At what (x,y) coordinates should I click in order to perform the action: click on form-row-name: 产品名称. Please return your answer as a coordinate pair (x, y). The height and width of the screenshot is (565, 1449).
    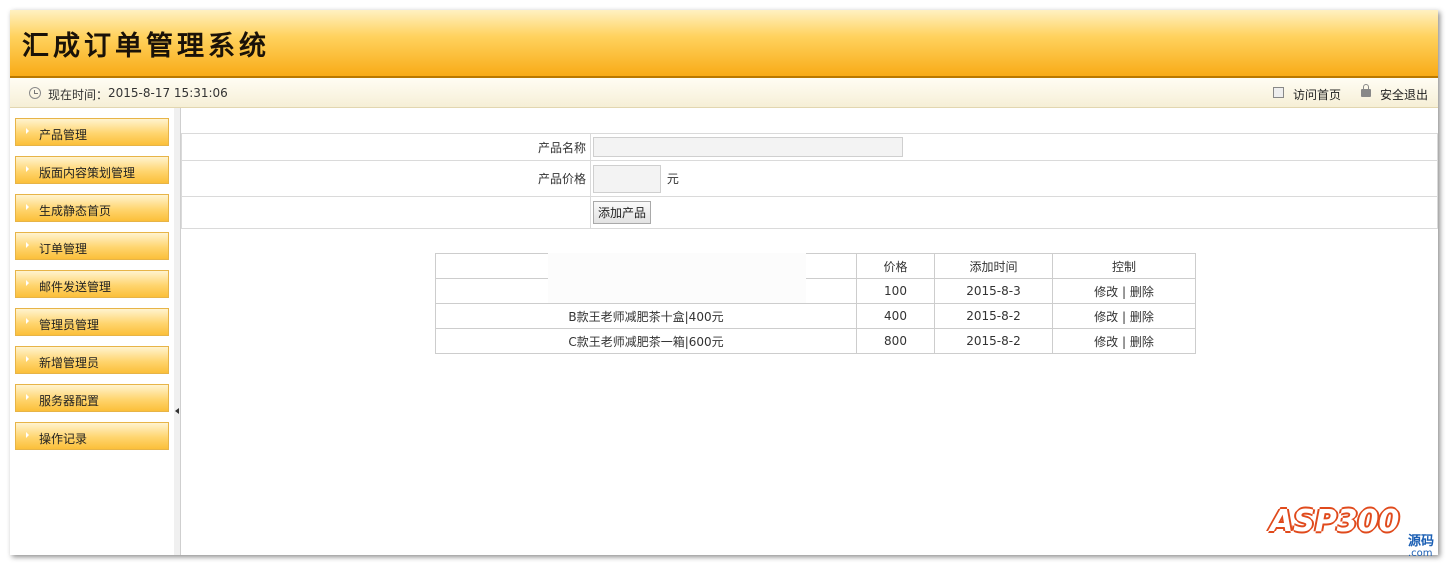
    Looking at the image, I should click on (809, 147).